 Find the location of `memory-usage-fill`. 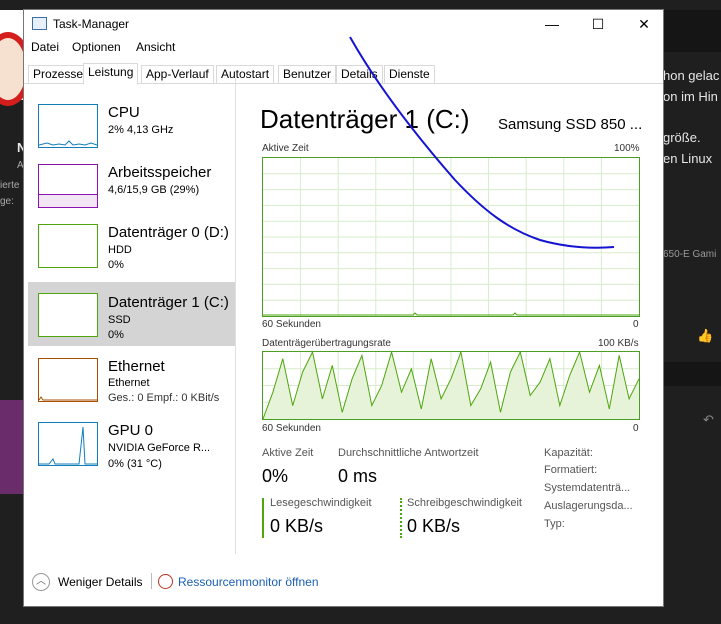

memory-usage-fill is located at coordinates (68, 200).